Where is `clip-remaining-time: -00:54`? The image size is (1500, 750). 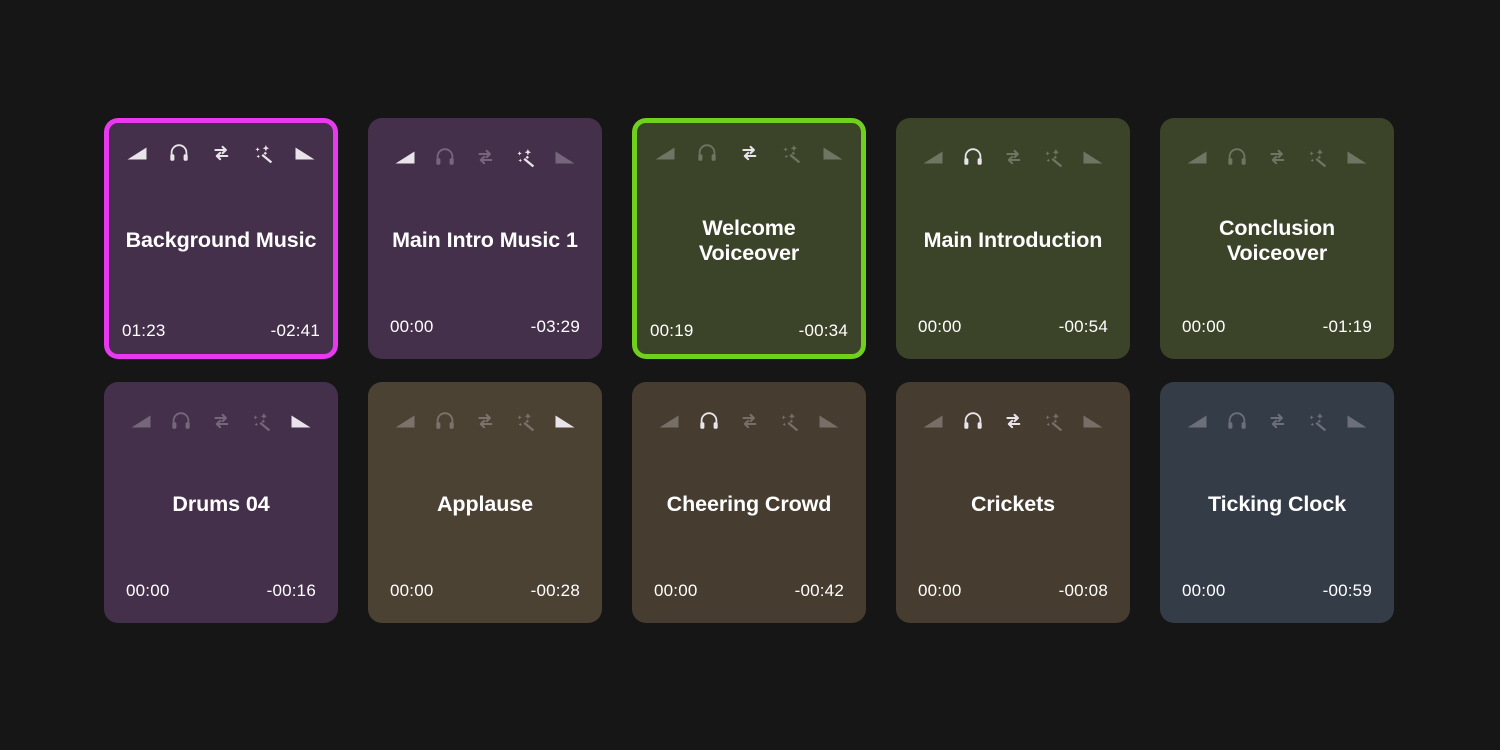 clip-remaining-time: -00:54 is located at coordinates (1083, 326).